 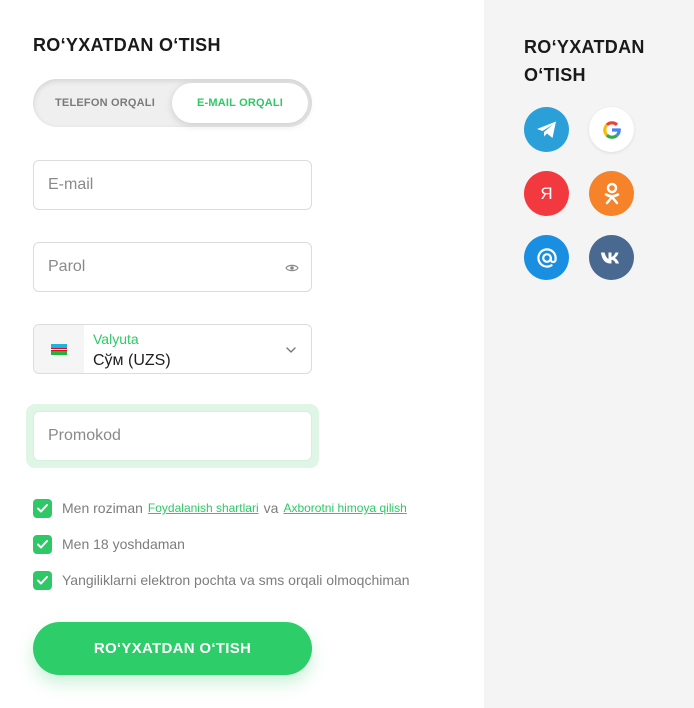 I want to click on email-input, so click(x=172, y=185).